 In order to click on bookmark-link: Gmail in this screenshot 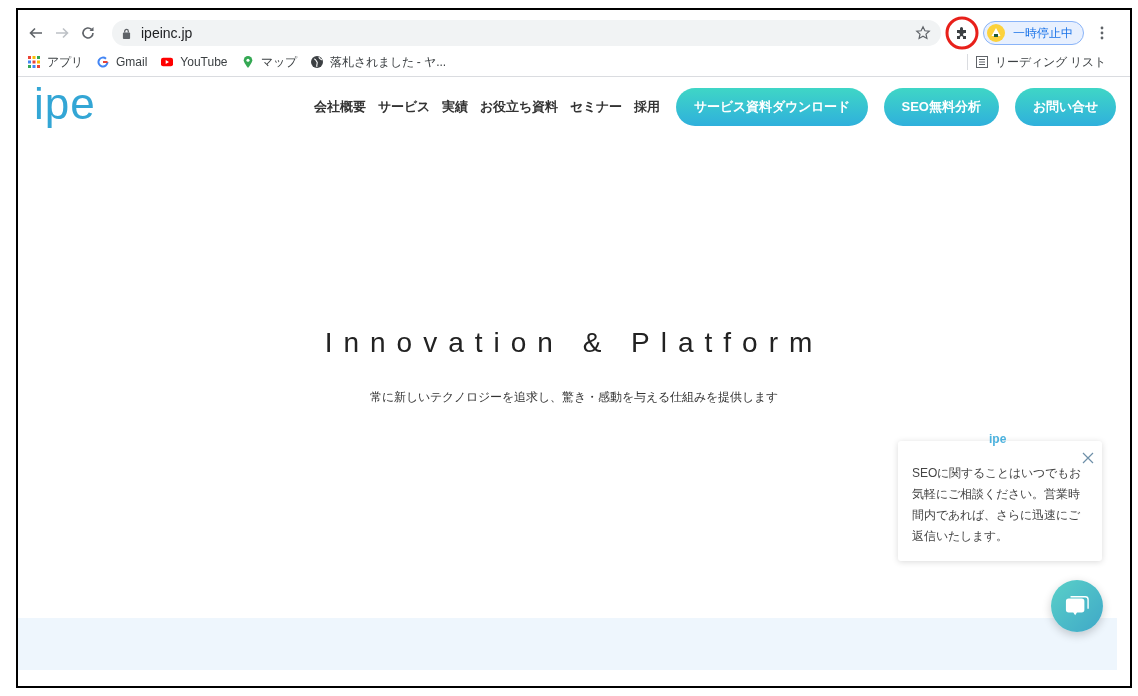, I will do `click(122, 62)`.